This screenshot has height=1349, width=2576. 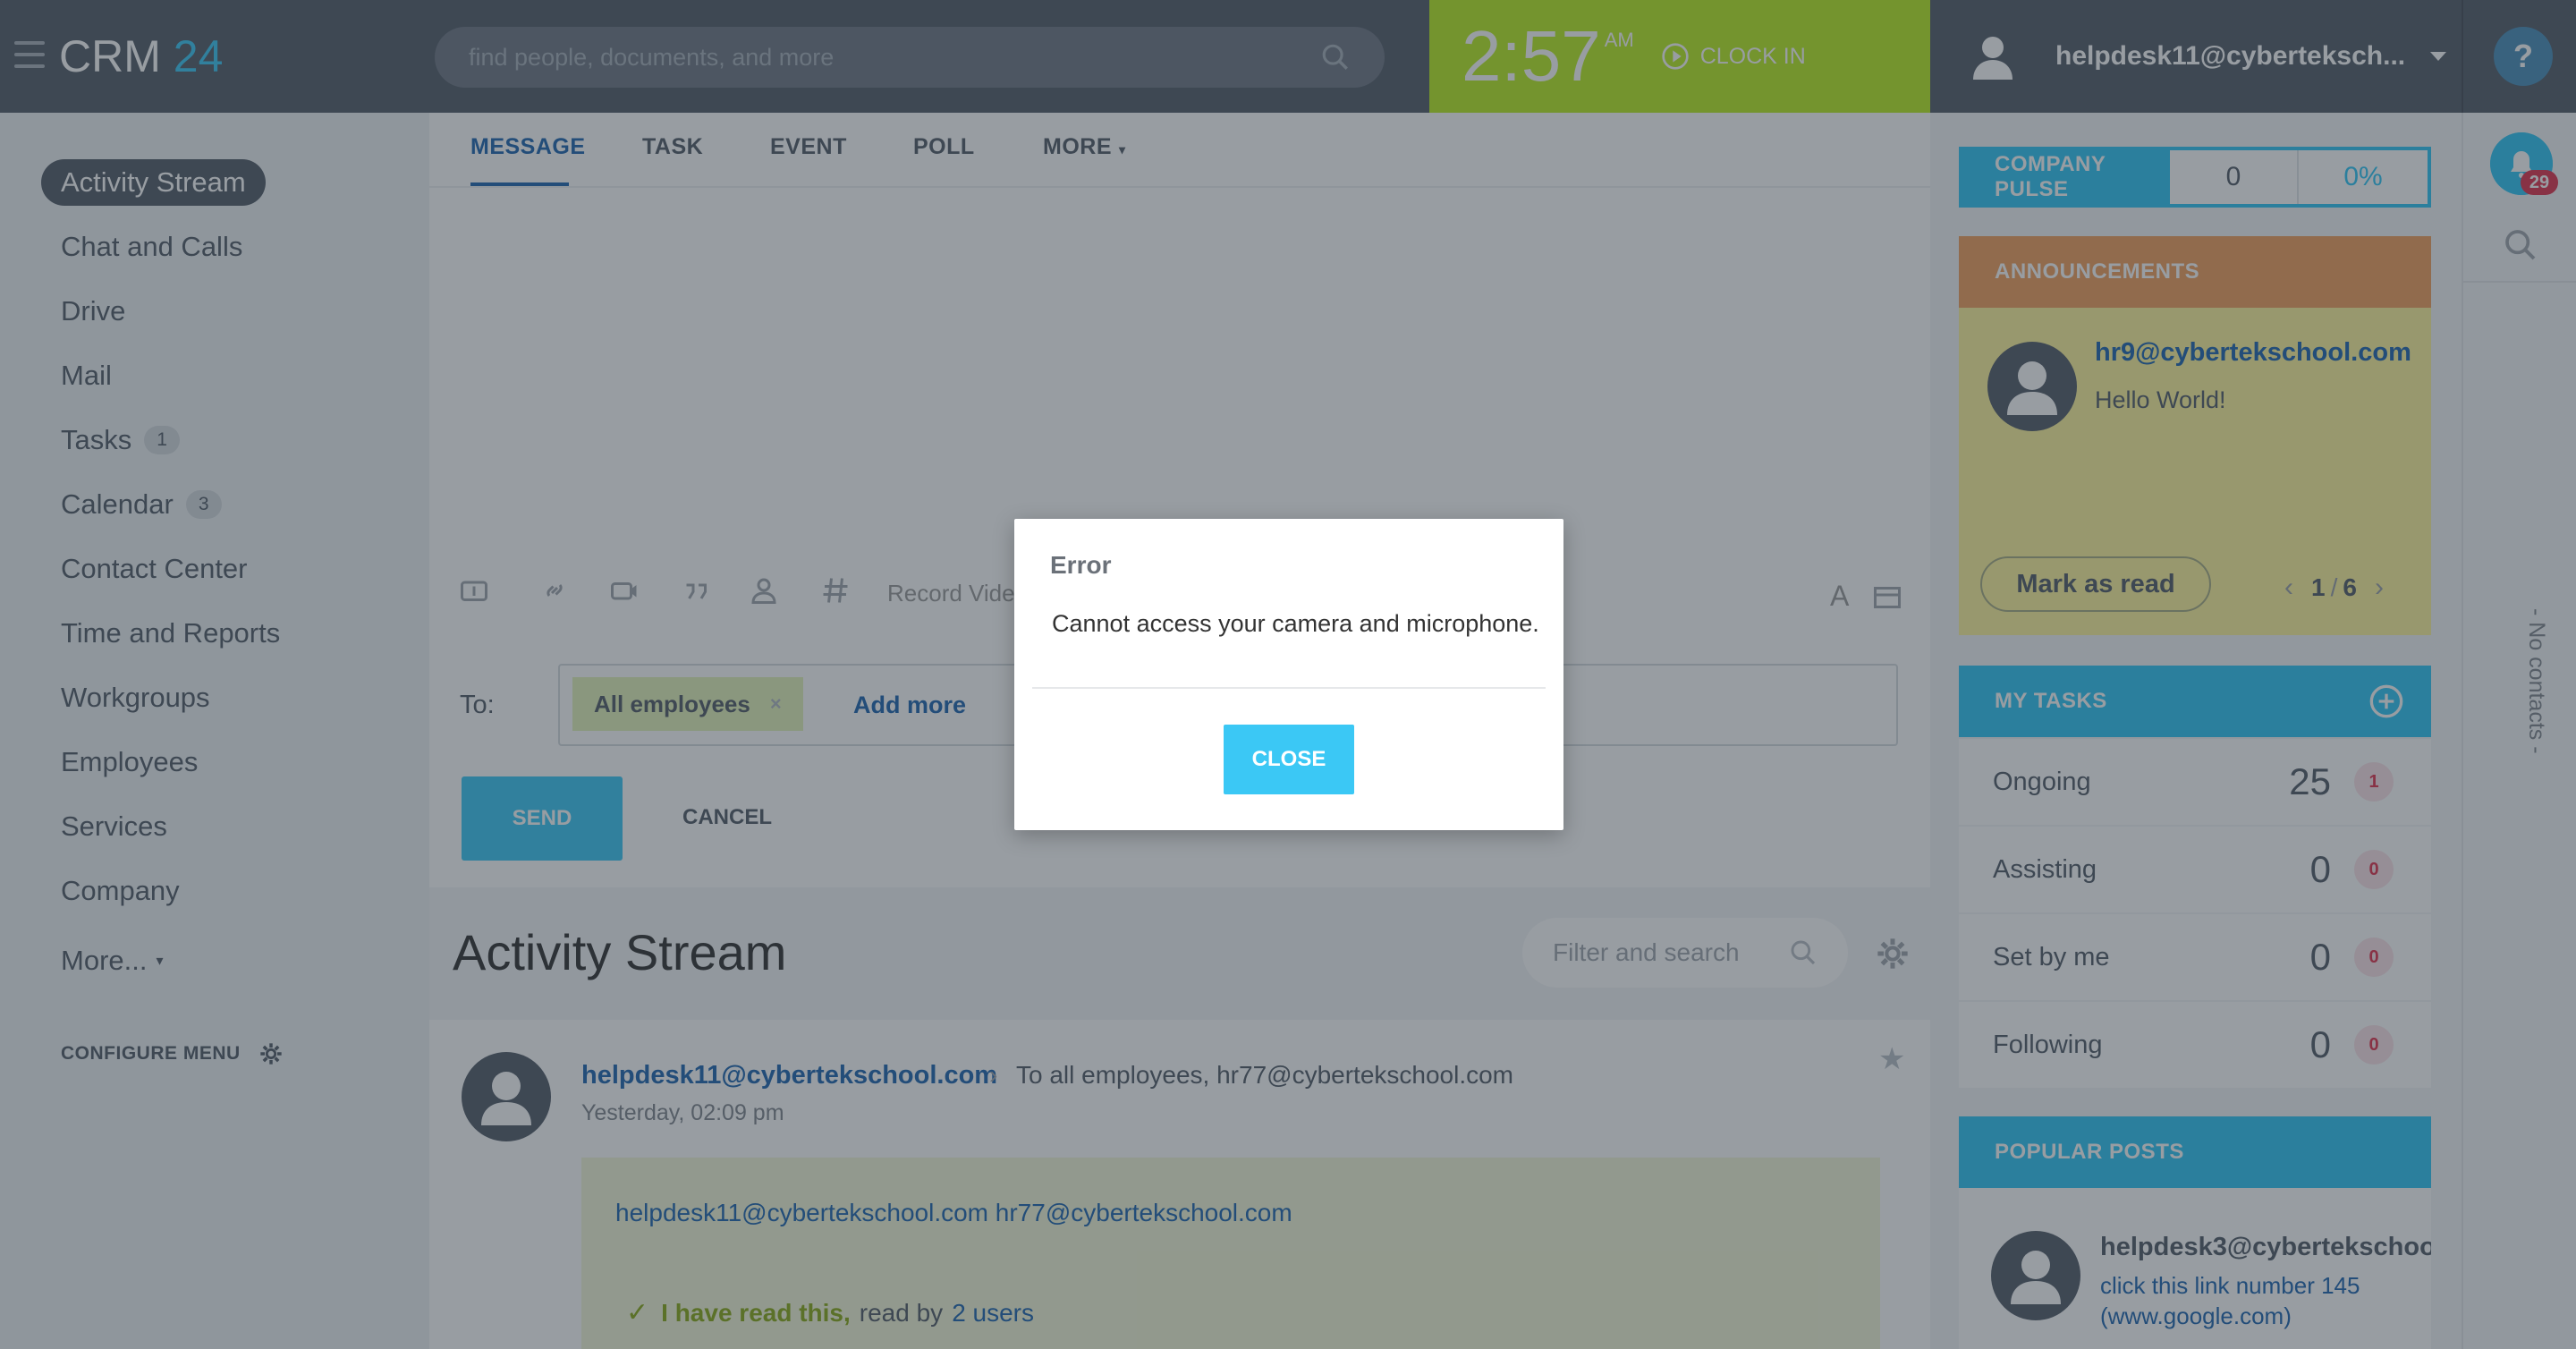 I want to click on dialog-title: Error, so click(x=1081, y=565).